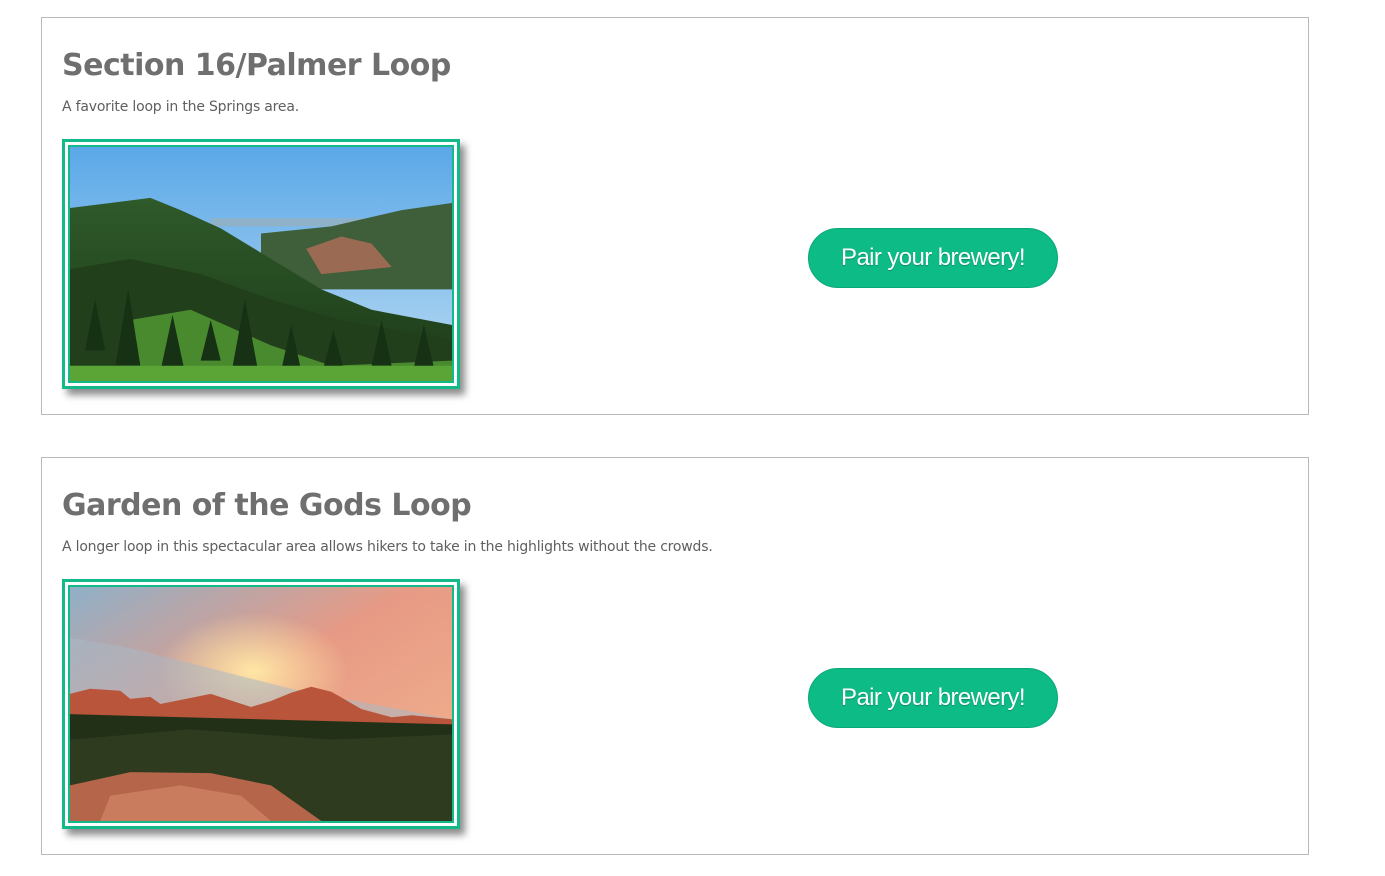 This screenshot has height=876, width=1385. I want to click on trail-title: Garden of the Gods Loop, so click(267, 505).